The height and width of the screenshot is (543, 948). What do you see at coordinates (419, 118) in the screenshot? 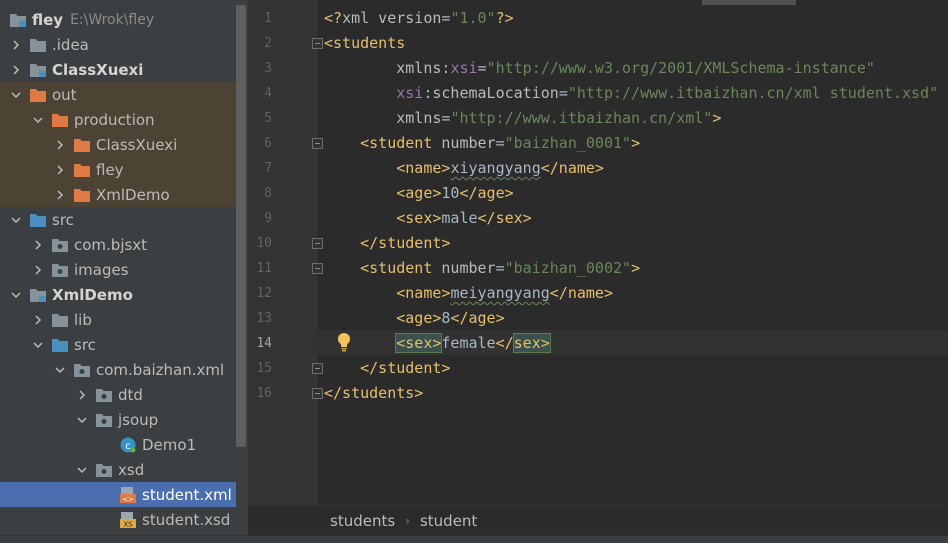
I see `code-token: xmlns` at bounding box center [419, 118].